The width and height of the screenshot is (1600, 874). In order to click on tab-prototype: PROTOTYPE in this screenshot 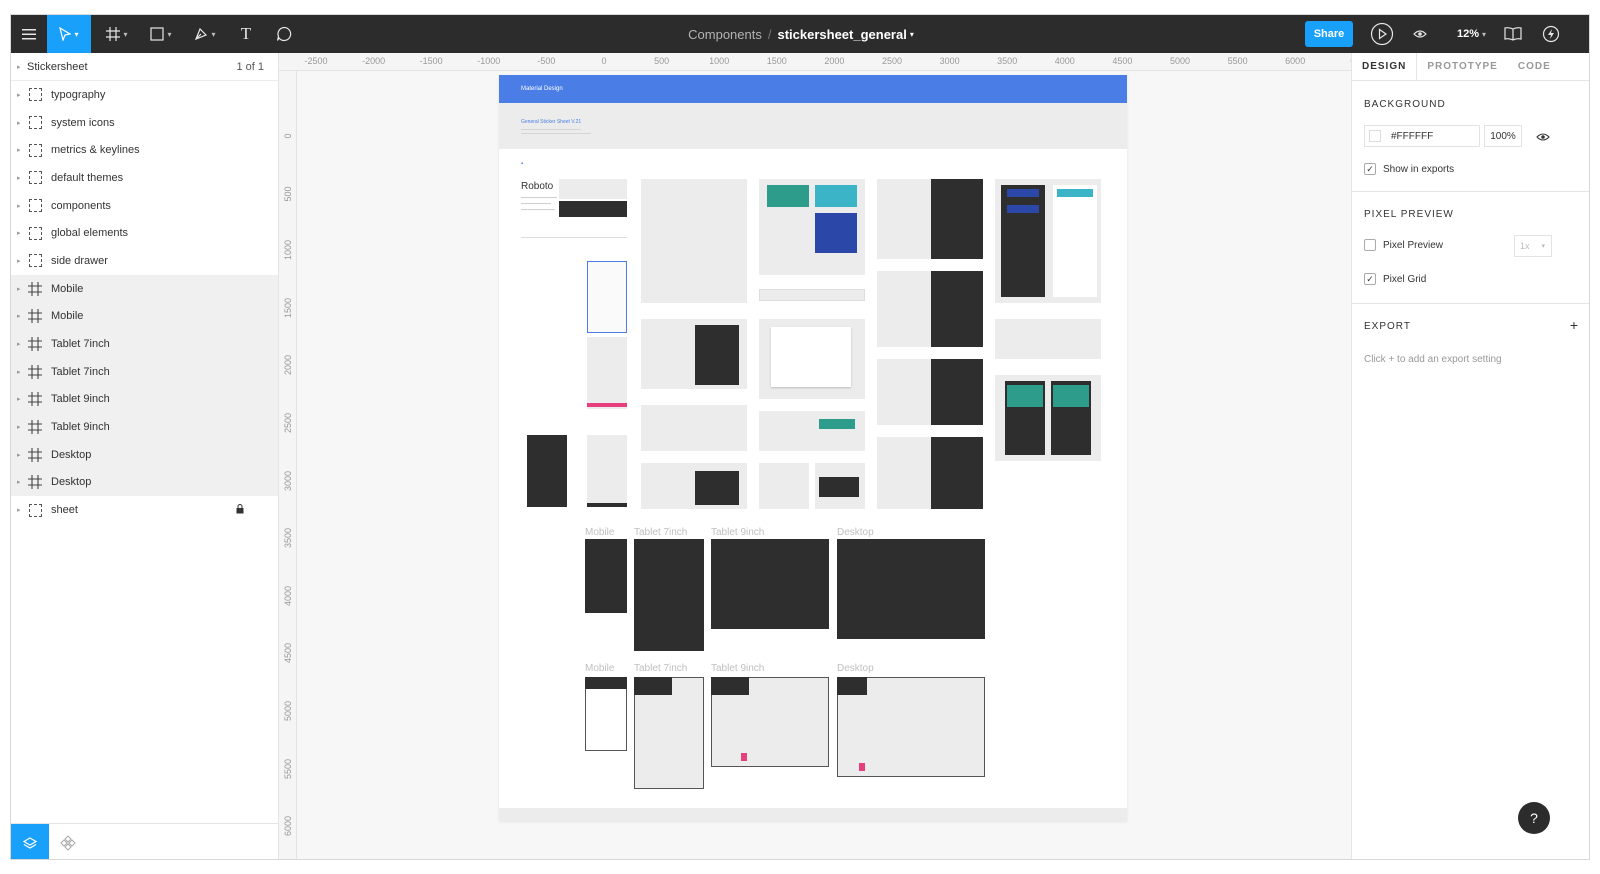, I will do `click(1462, 66)`.